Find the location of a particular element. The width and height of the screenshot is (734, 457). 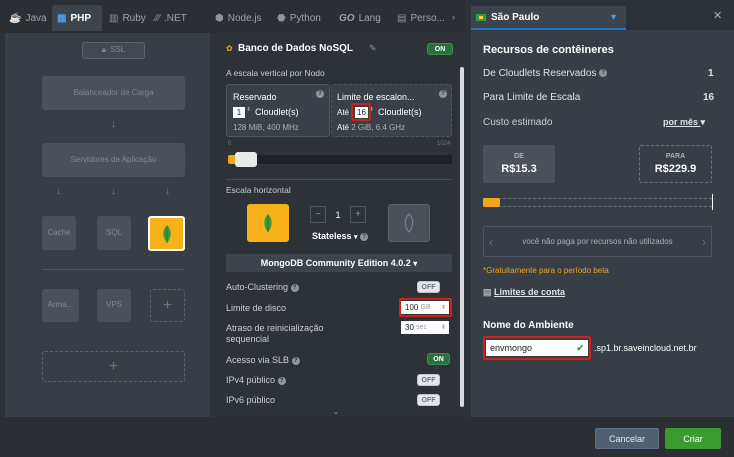

account-limits-link: ▤ Limites de conta is located at coordinates (524, 292).